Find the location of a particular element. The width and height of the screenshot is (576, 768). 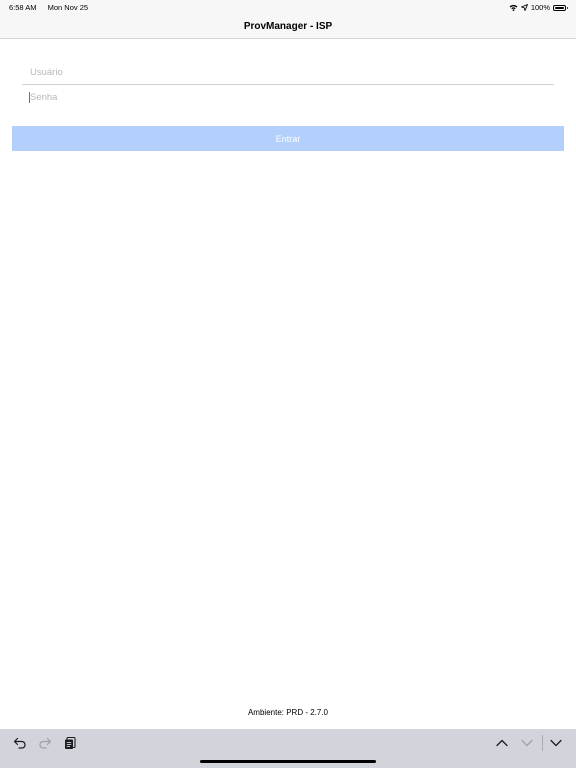

chevron-down-icon is located at coordinates (527, 743).